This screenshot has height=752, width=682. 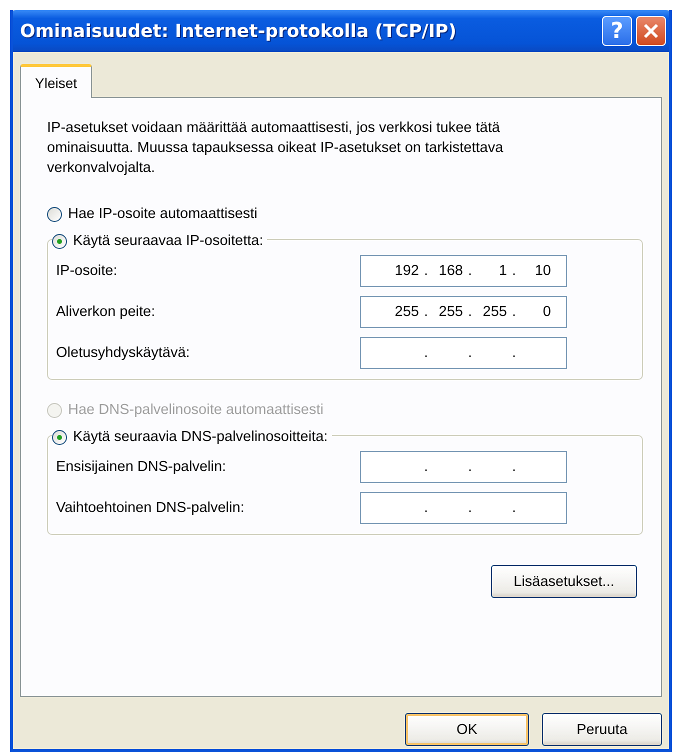 I want to click on field-label: Aliverkon peite:, so click(x=106, y=312).